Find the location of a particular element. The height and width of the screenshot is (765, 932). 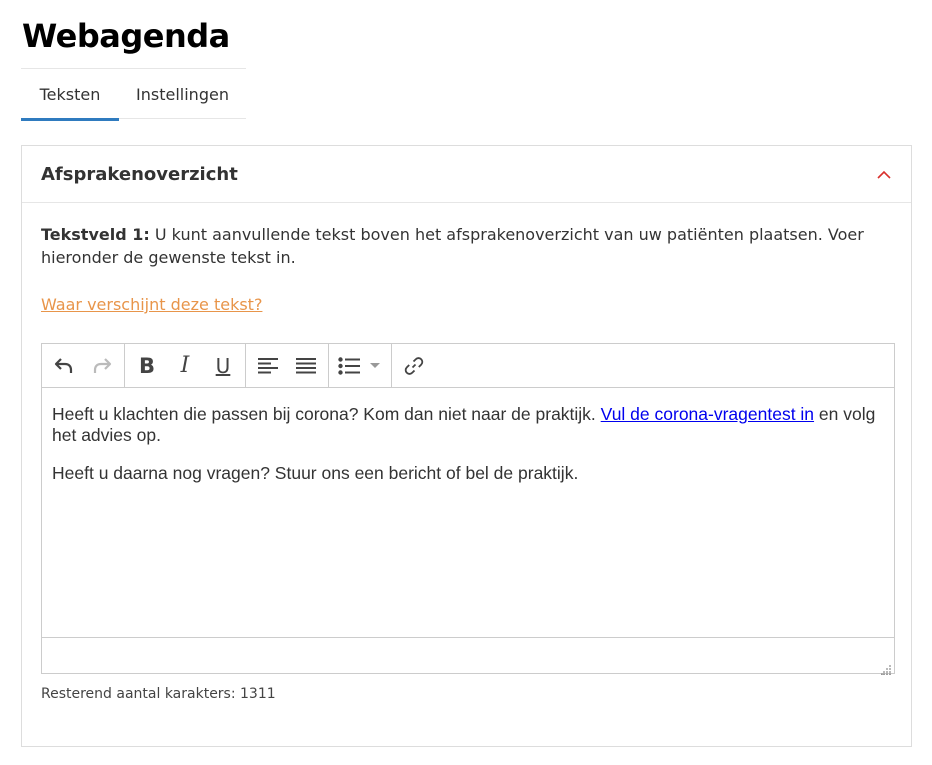

redo-icon is located at coordinates (102, 366).